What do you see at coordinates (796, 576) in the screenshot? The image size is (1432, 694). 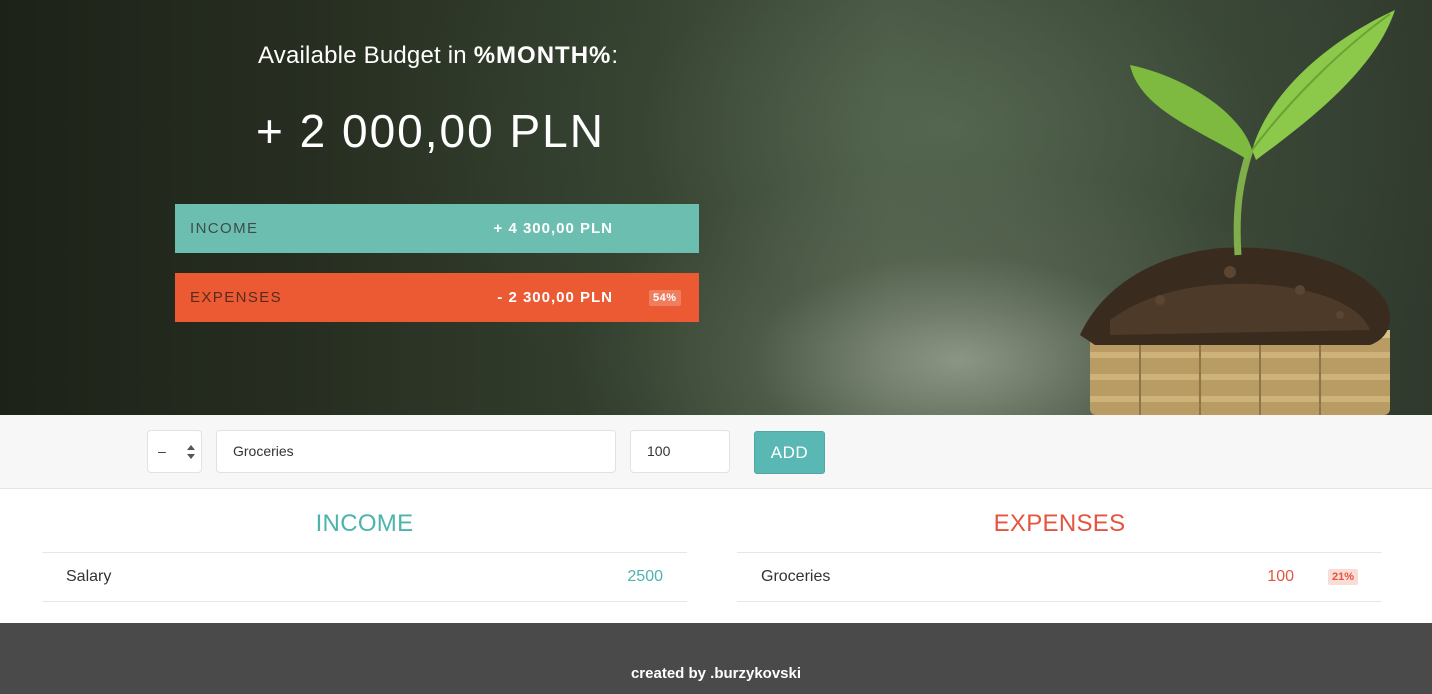 I see `item-description: Groceries` at bounding box center [796, 576].